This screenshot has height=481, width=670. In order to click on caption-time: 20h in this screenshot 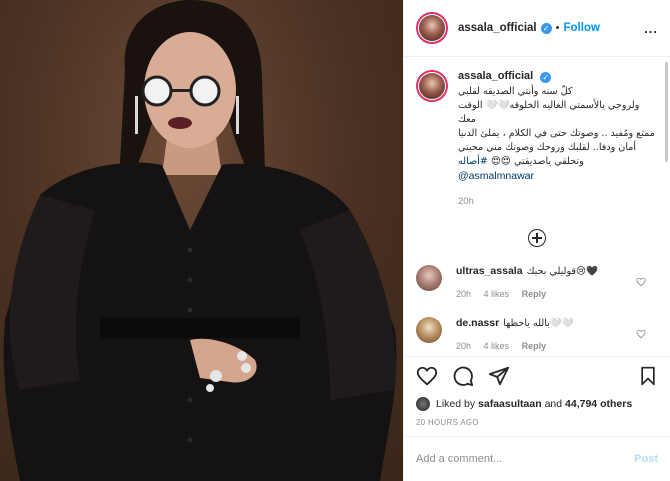, I will do `click(466, 201)`.